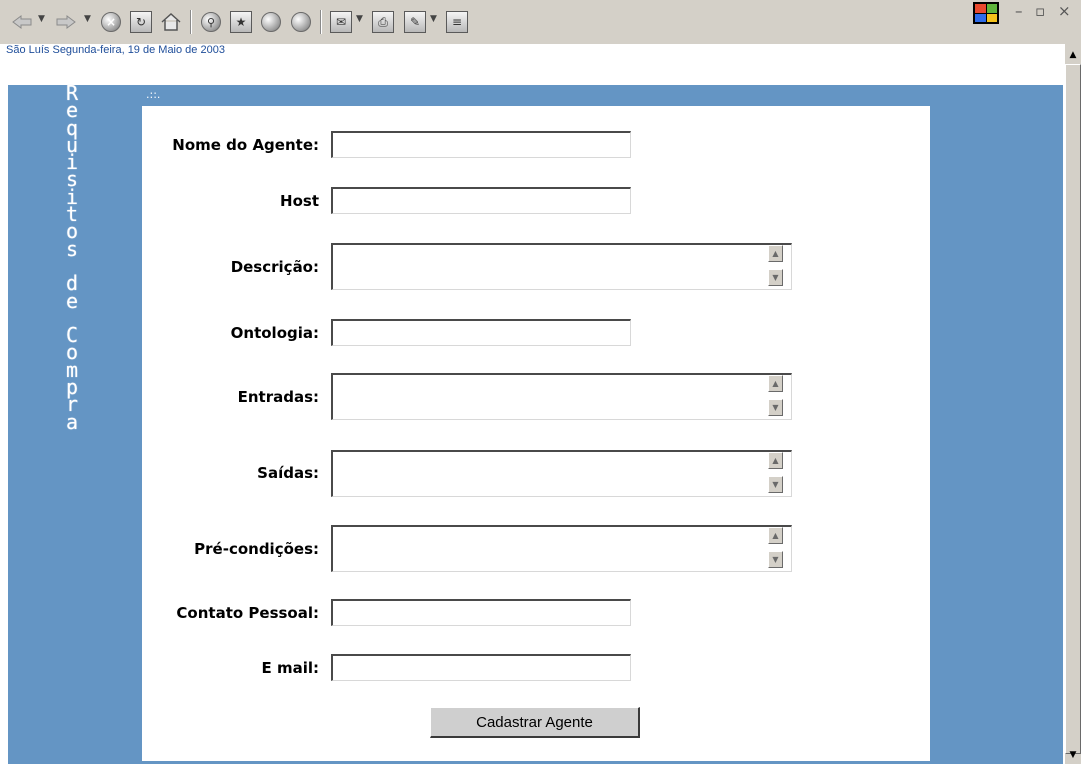  Describe the element at coordinates (1073, 755) in the screenshot. I see `scroll-down-icon: ▼` at that location.